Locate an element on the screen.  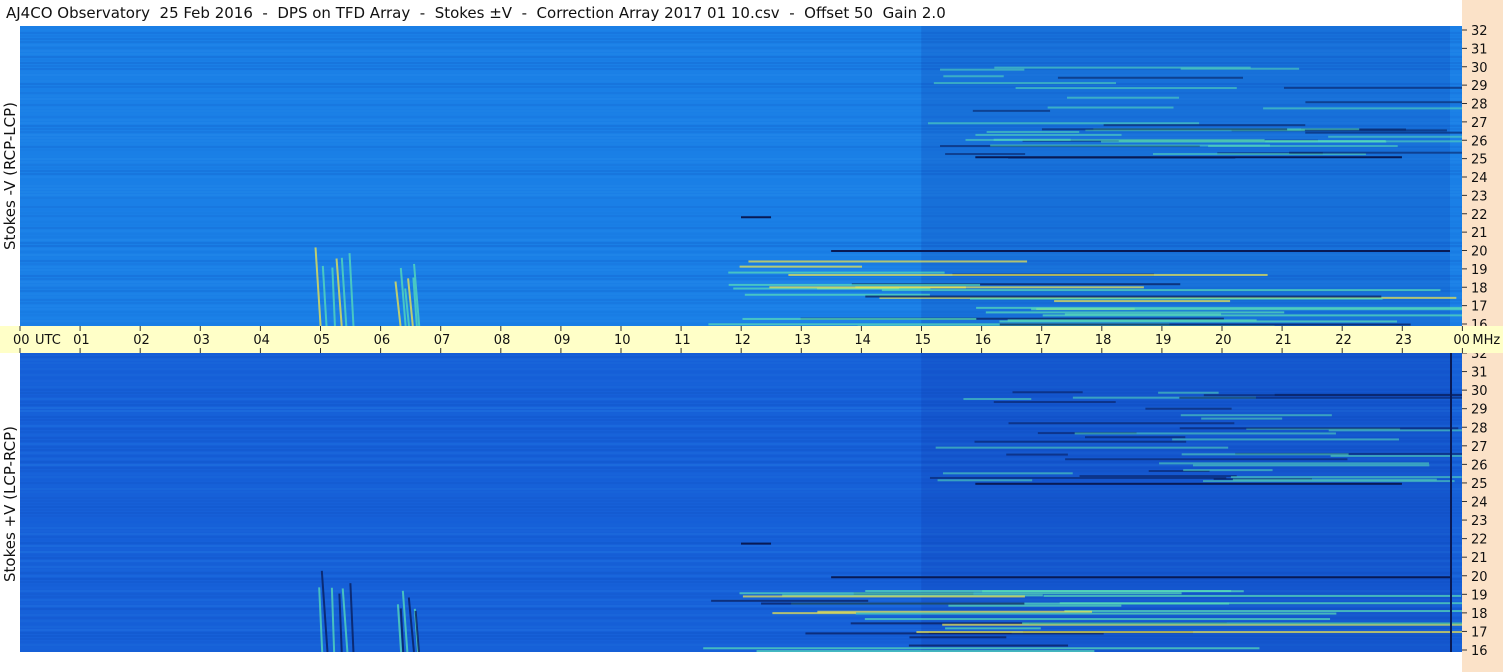
time-tick-label: 07 is located at coordinates (442, 340).